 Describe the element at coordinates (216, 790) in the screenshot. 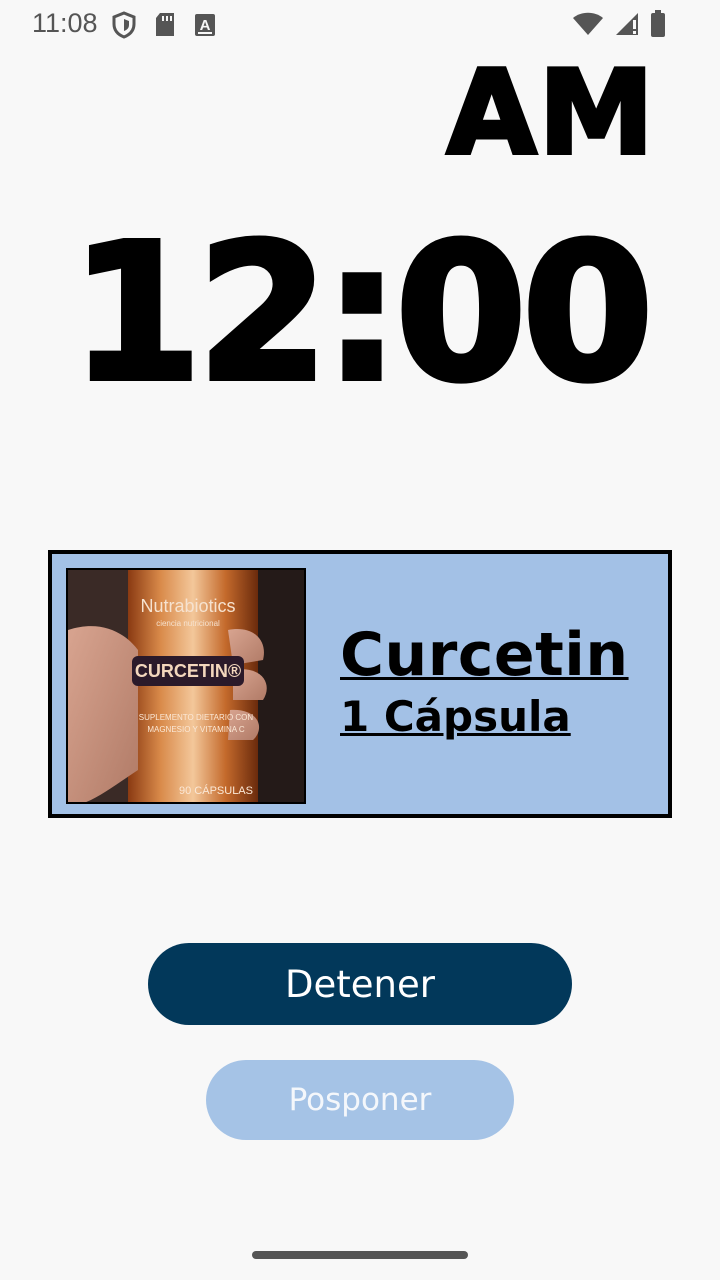

I see `svg-text: 90 CÁPSULAS` at that location.